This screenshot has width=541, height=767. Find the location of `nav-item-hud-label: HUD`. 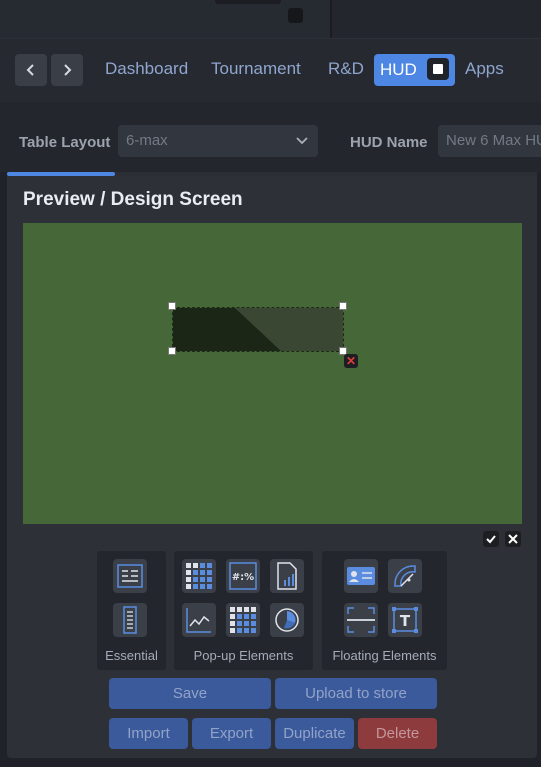

nav-item-hud-label: HUD is located at coordinates (398, 69).